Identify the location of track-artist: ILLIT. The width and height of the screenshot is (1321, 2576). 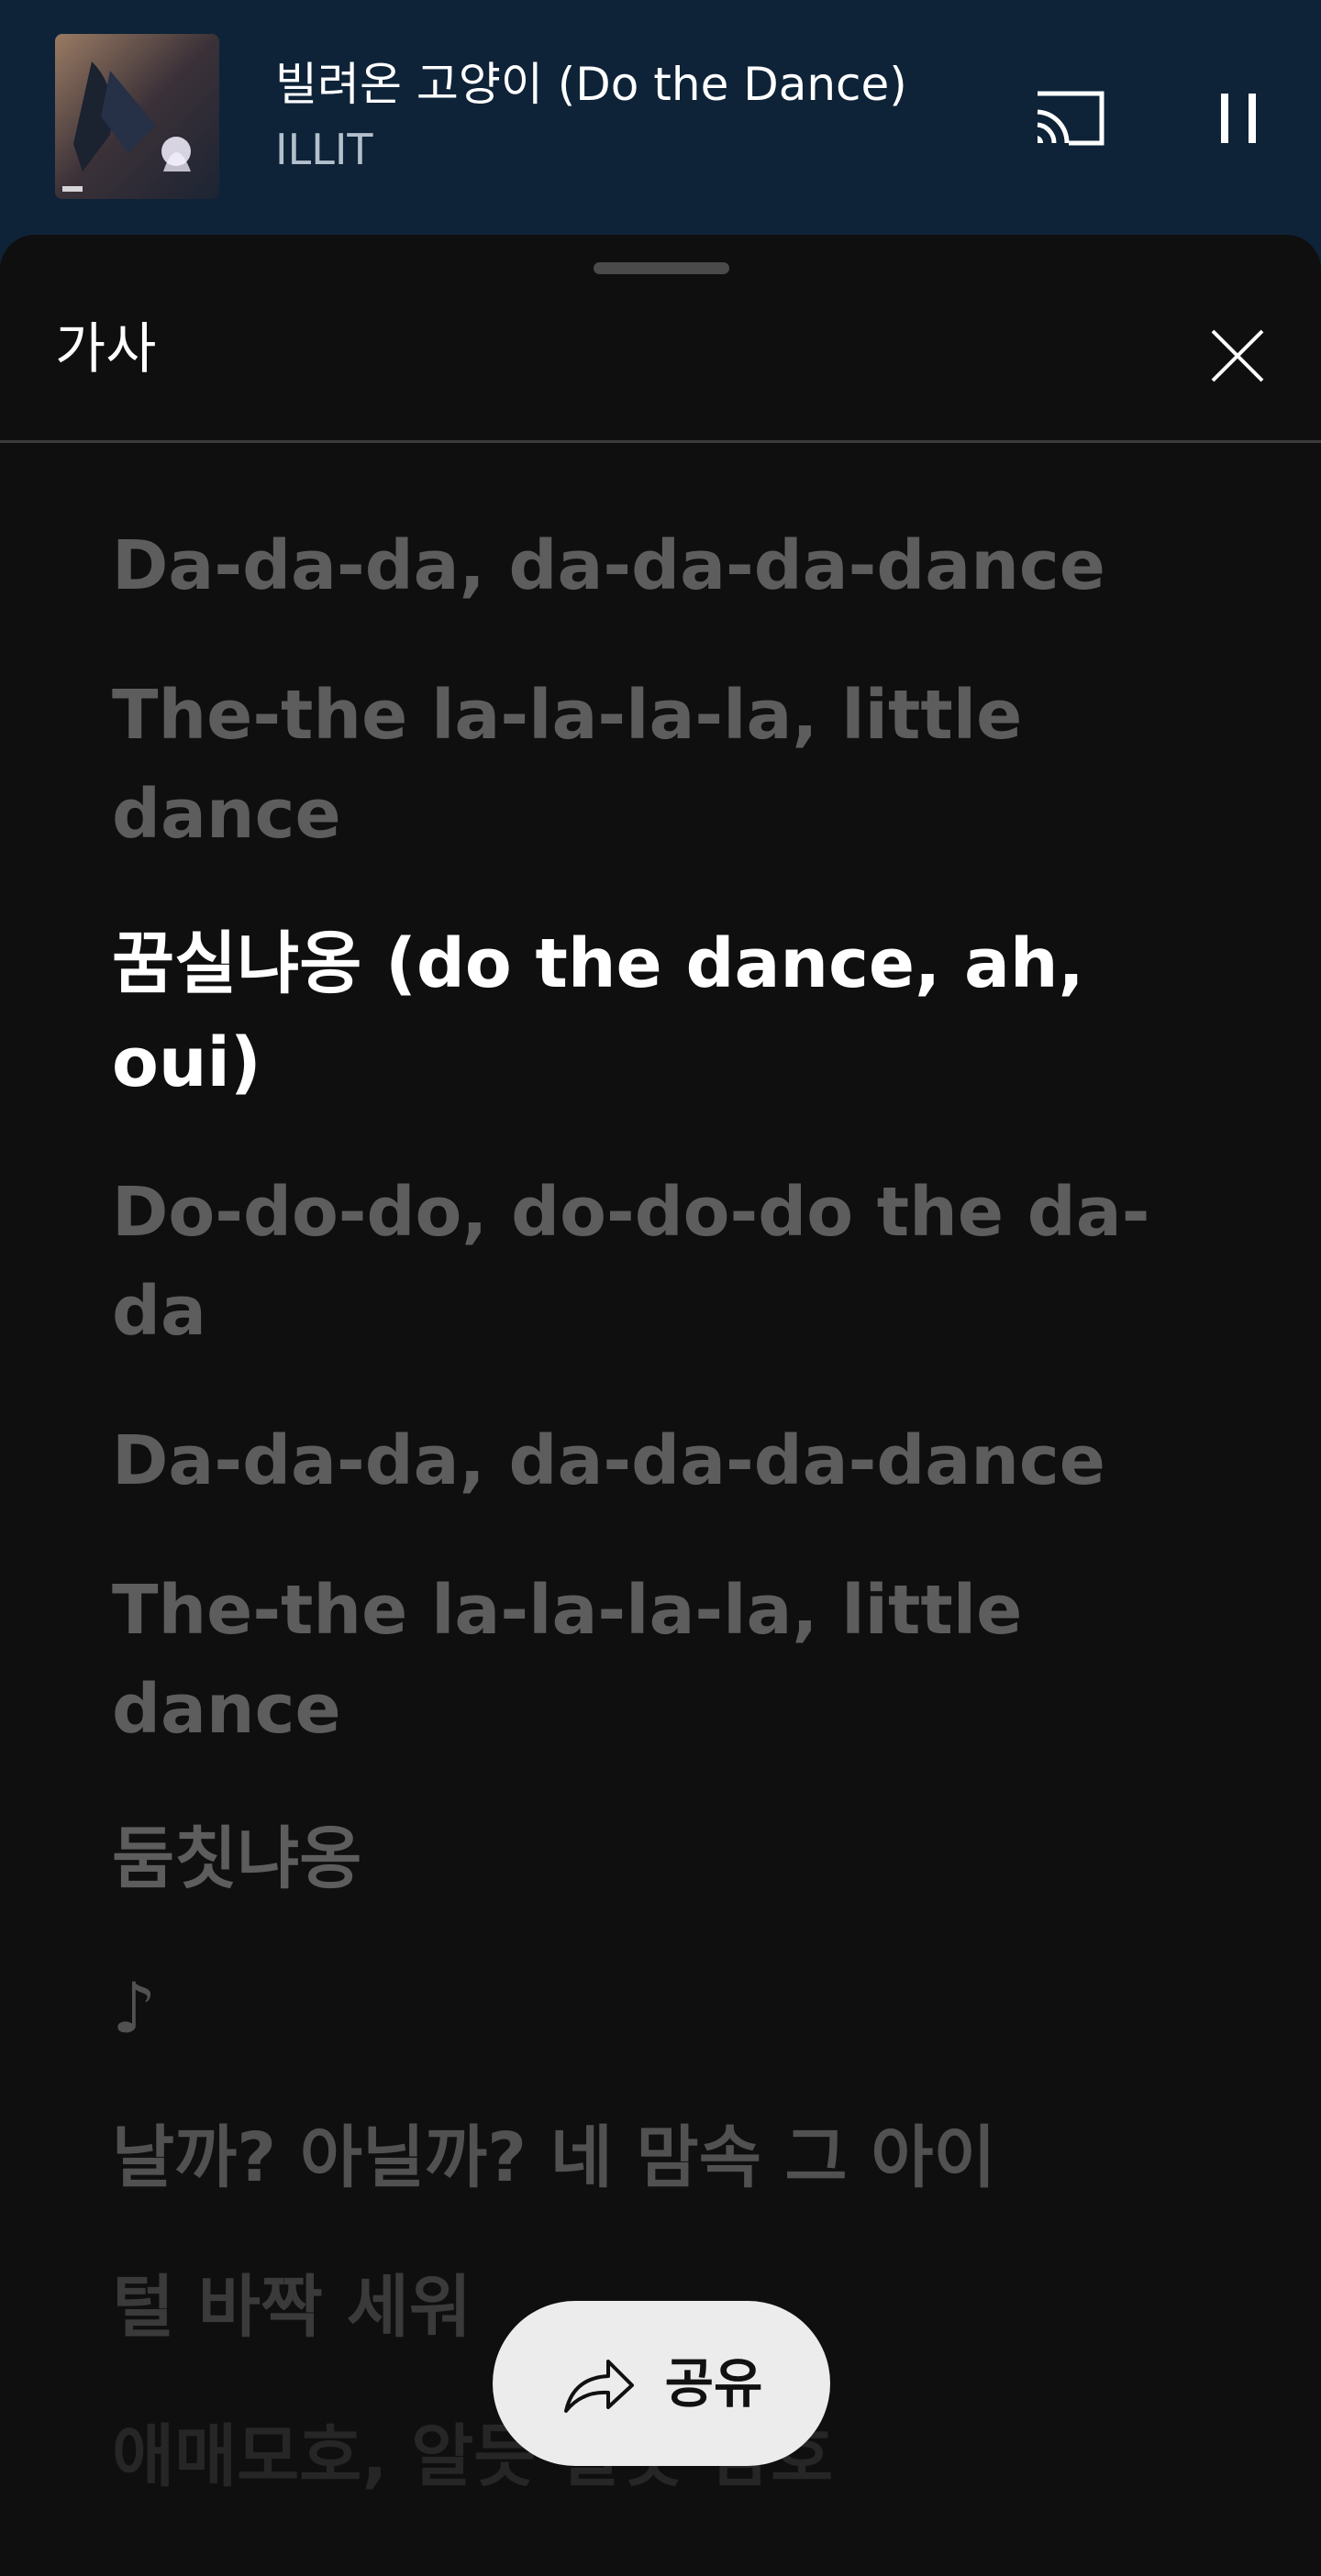
(324, 149).